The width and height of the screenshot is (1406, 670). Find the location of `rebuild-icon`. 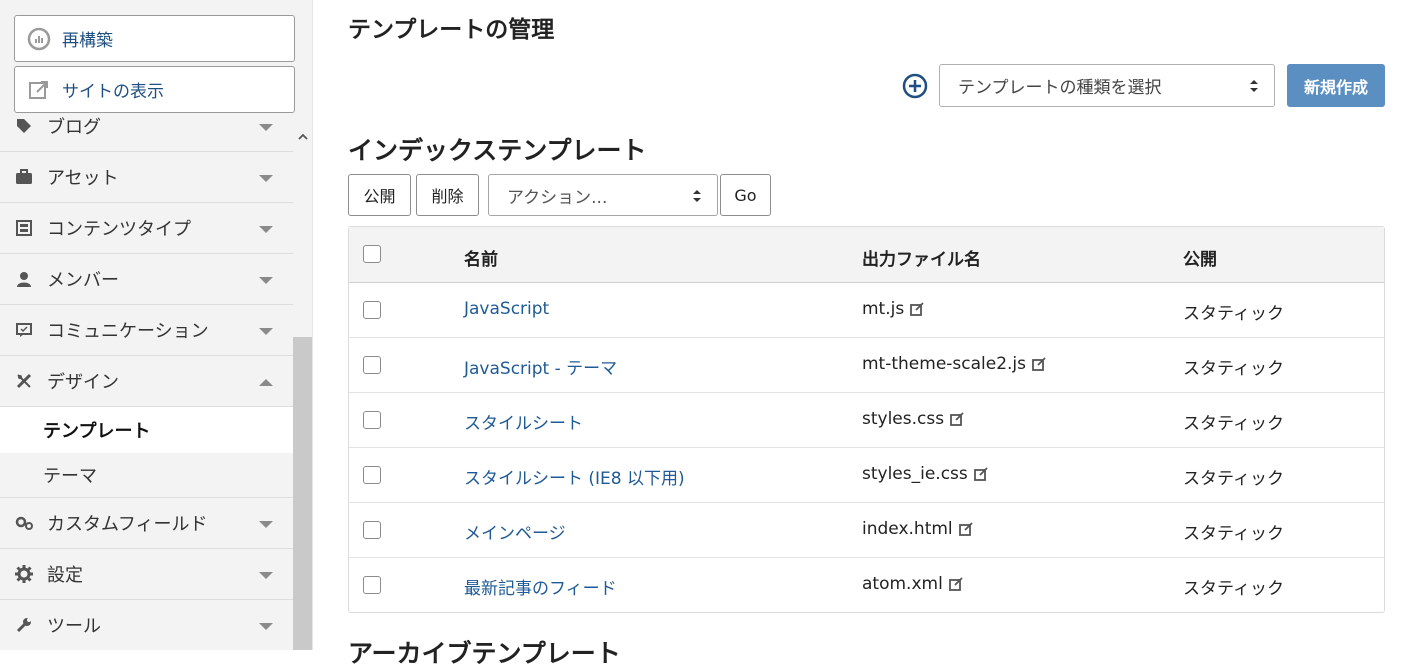

rebuild-icon is located at coordinates (39, 39).